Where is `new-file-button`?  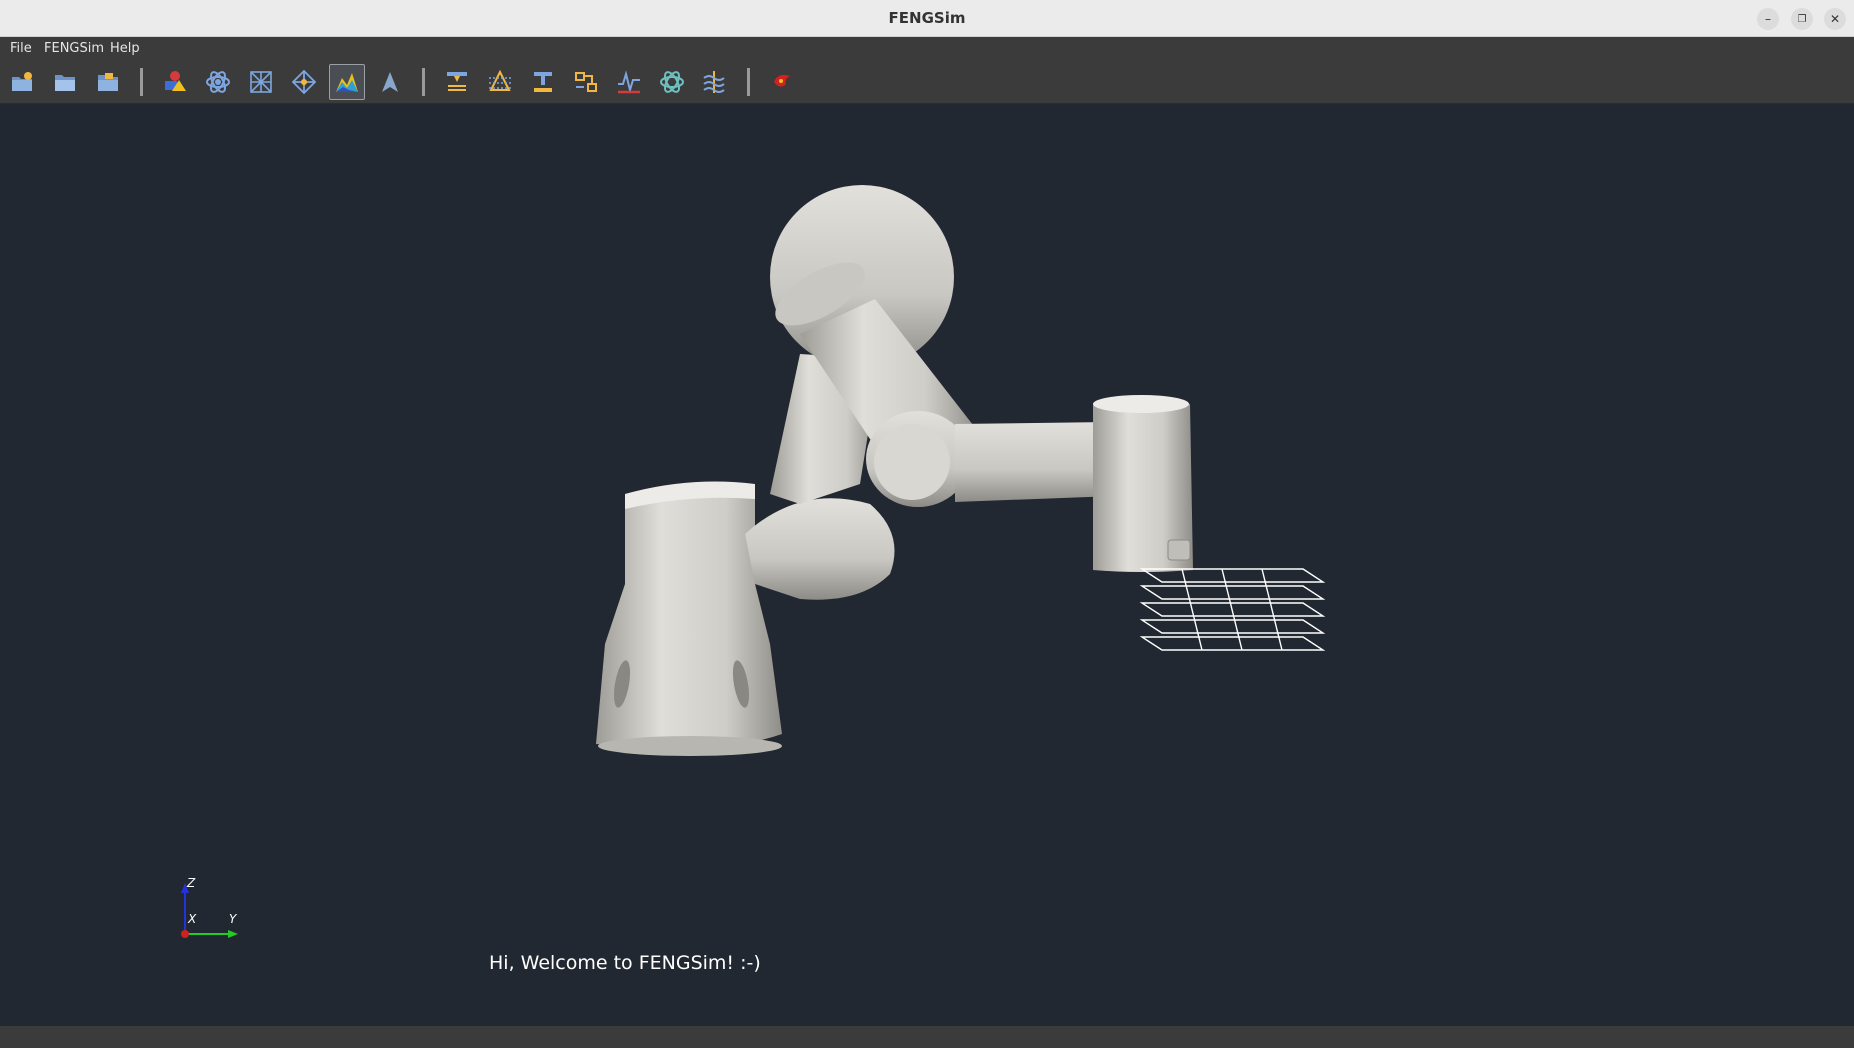 new-file-button is located at coordinates (22, 82).